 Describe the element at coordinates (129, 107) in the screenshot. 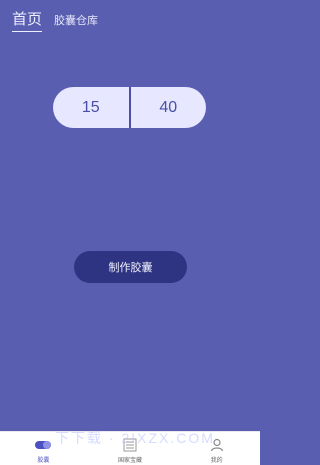

I see `capsule-time-picker: 15 40` at that location.